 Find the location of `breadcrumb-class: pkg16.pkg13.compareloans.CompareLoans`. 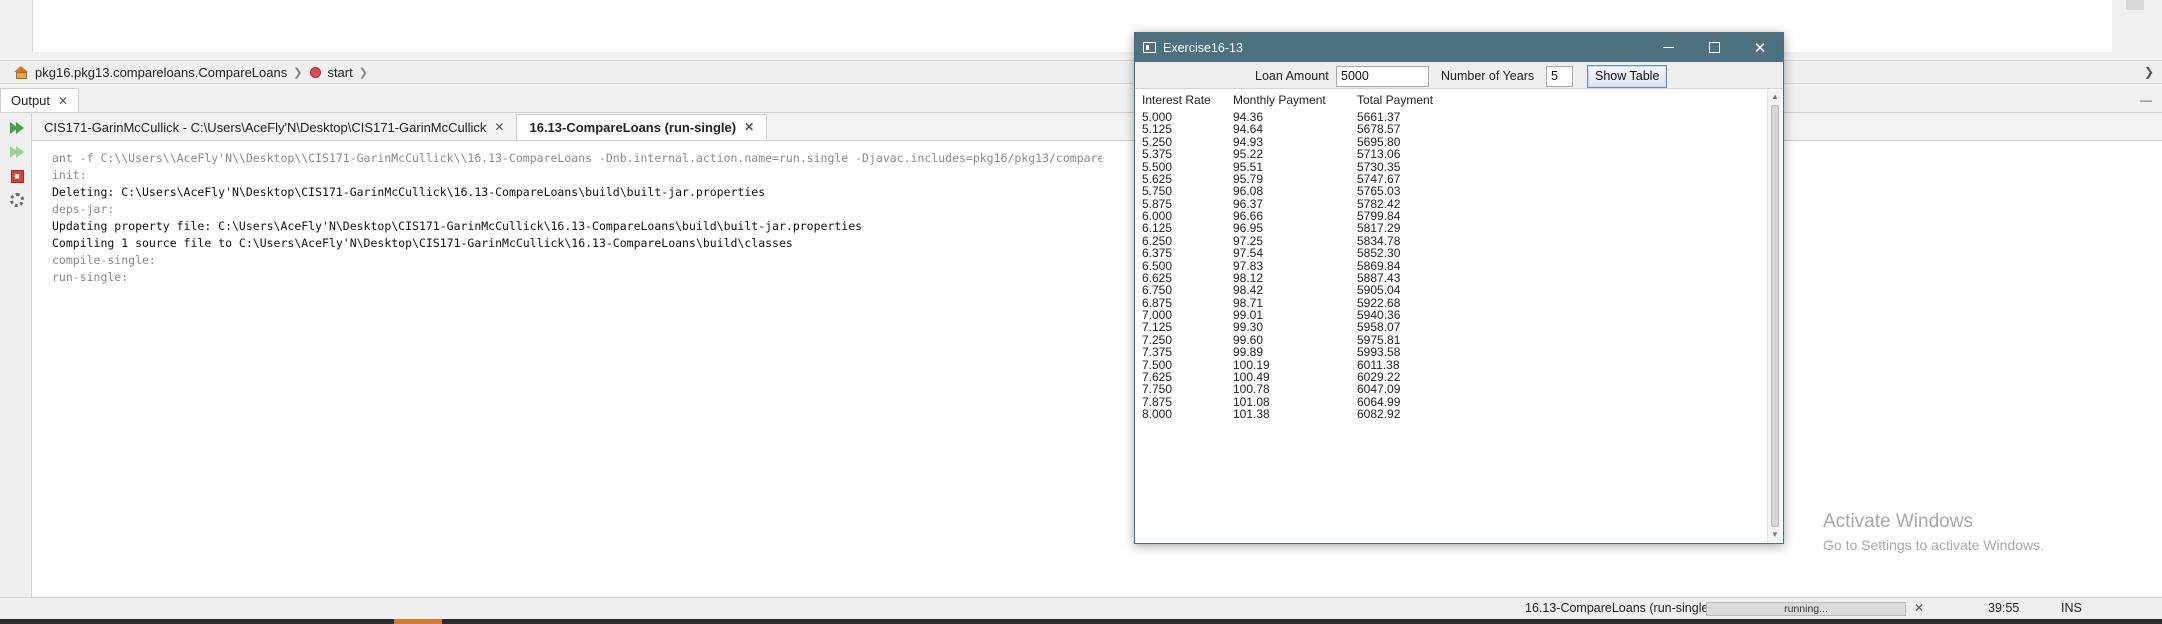

breadcrumb-class: pkg16.pkg13.compareloans.CompareLoans is located at coordinates (150, 72).